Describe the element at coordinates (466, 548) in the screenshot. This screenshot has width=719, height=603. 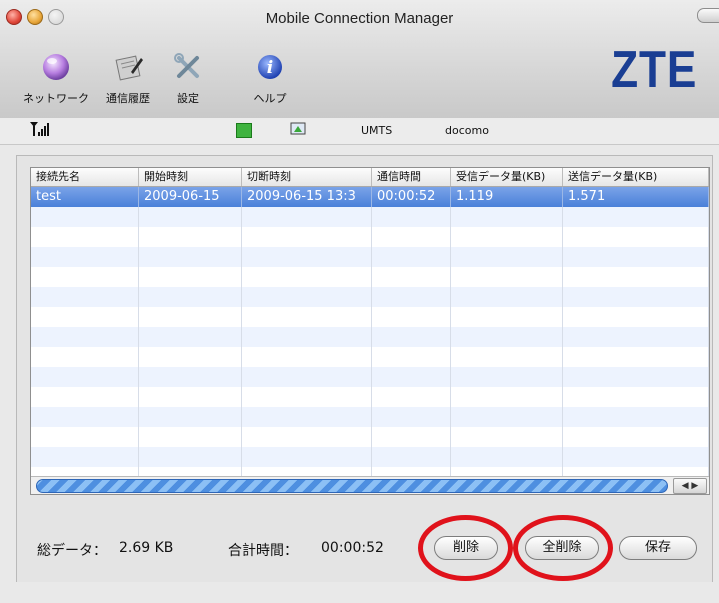
I see `delete-button: 削除` at that location.